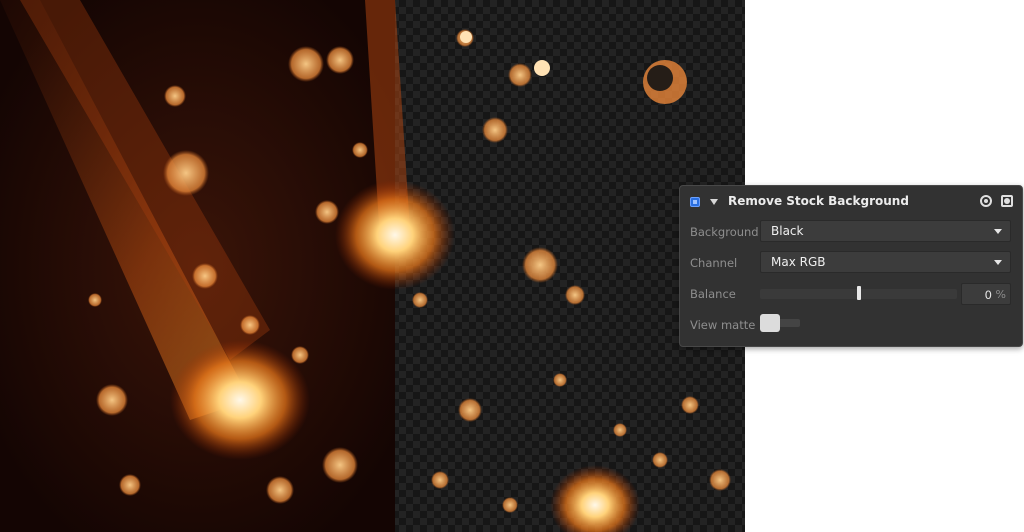  Describe the element at coordinates (713, 294) in the screenshot. I see `balance-label: Balance` at that location.